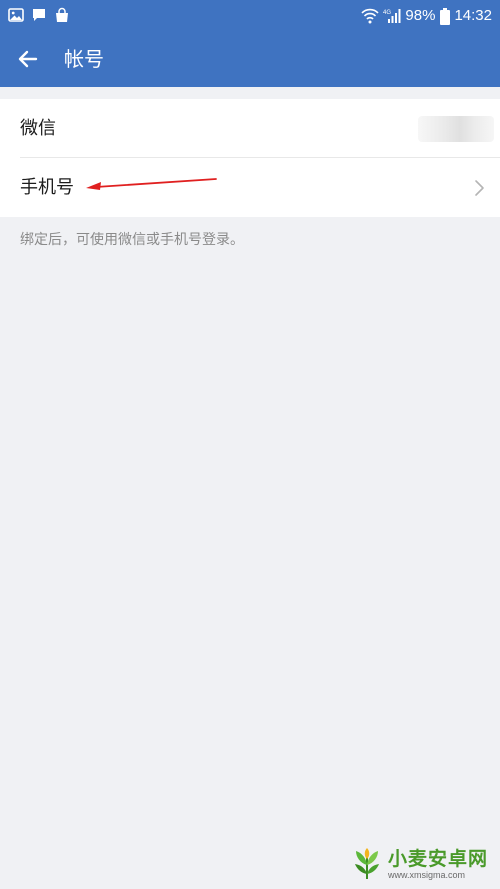 This screenshot has width=500, height=889. What do you see at coordinates (437, 858) in the screenshot?
I see `watermark-name: 小麦安卓网` at bounding box center [437, 858].